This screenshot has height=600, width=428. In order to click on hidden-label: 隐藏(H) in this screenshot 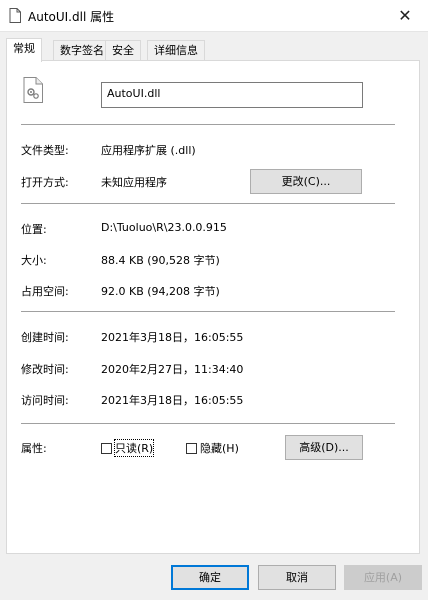, I will do `click(219, 448)`.